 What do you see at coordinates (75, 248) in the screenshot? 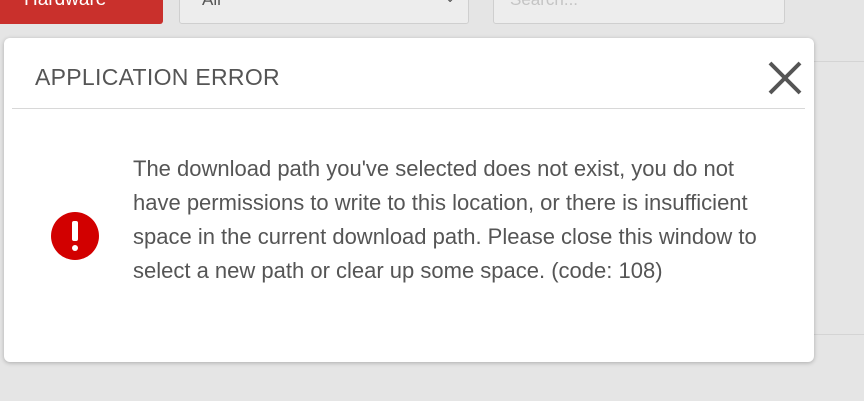
I see `exclamation-dot` at bounding box center [75, 248].